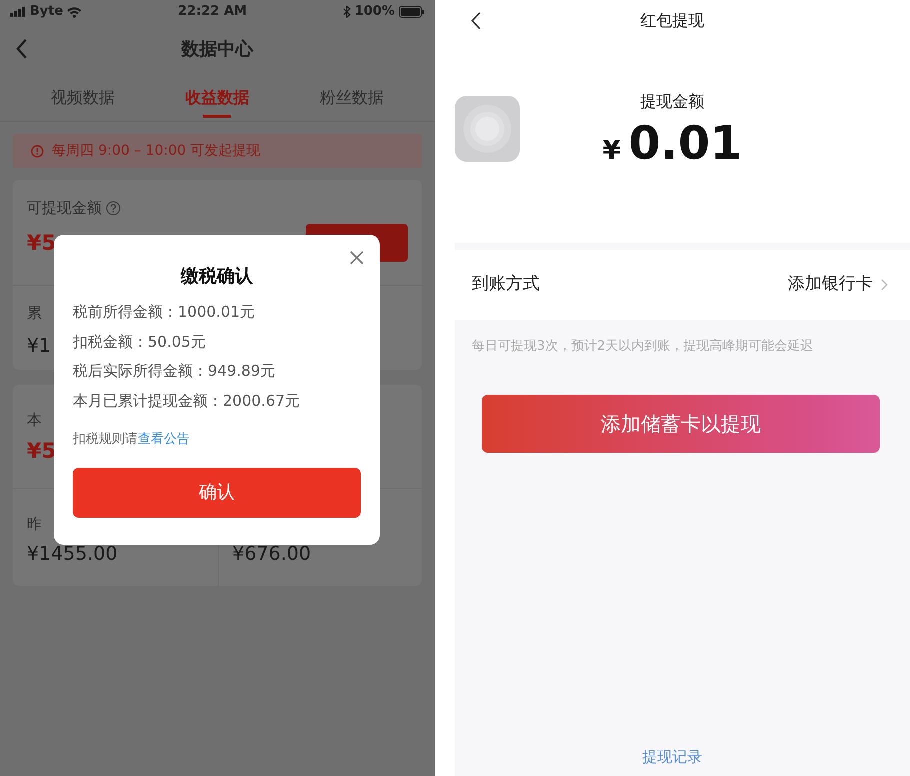  I want to click on carrier-name: Byte, so click(47, 12).